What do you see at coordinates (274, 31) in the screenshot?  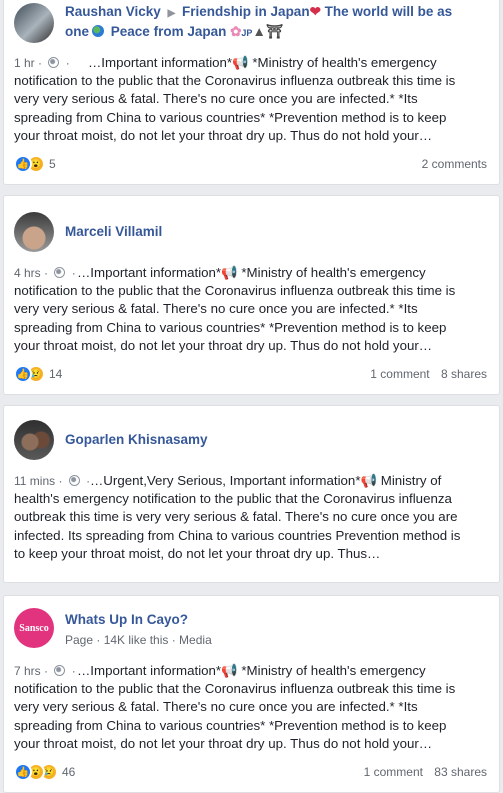 I see `torii-icon: ⛩` at bounding box center [274, 31].